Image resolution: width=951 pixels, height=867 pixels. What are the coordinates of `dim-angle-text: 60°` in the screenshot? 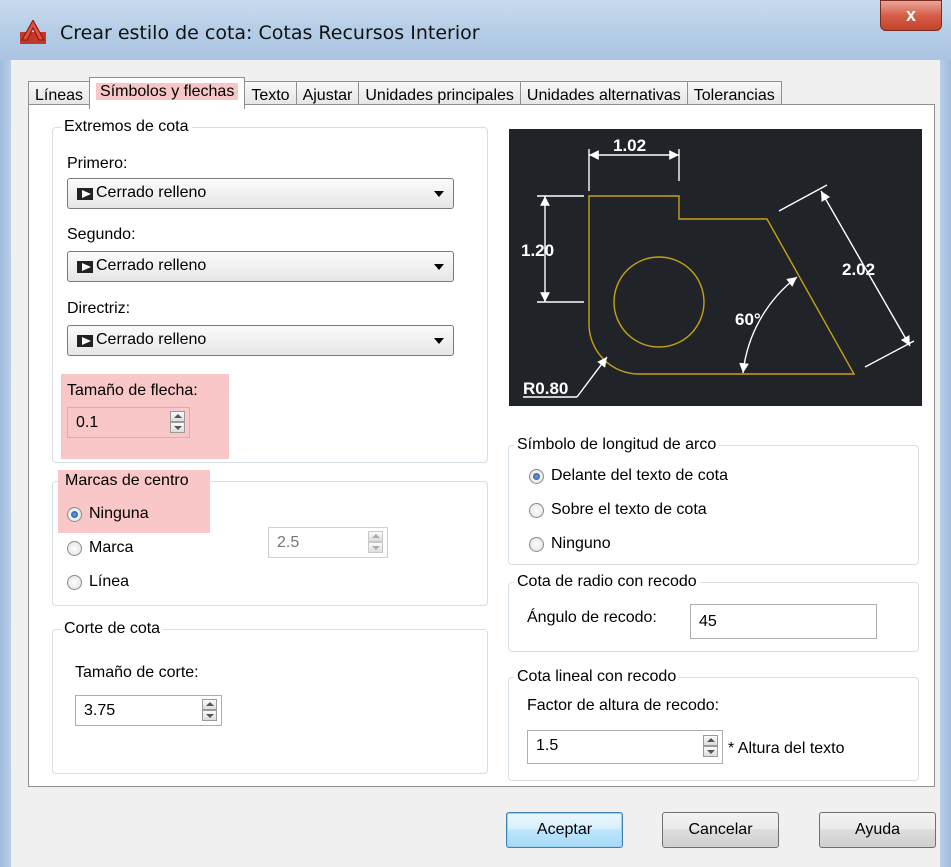 It's located at (748, 319).